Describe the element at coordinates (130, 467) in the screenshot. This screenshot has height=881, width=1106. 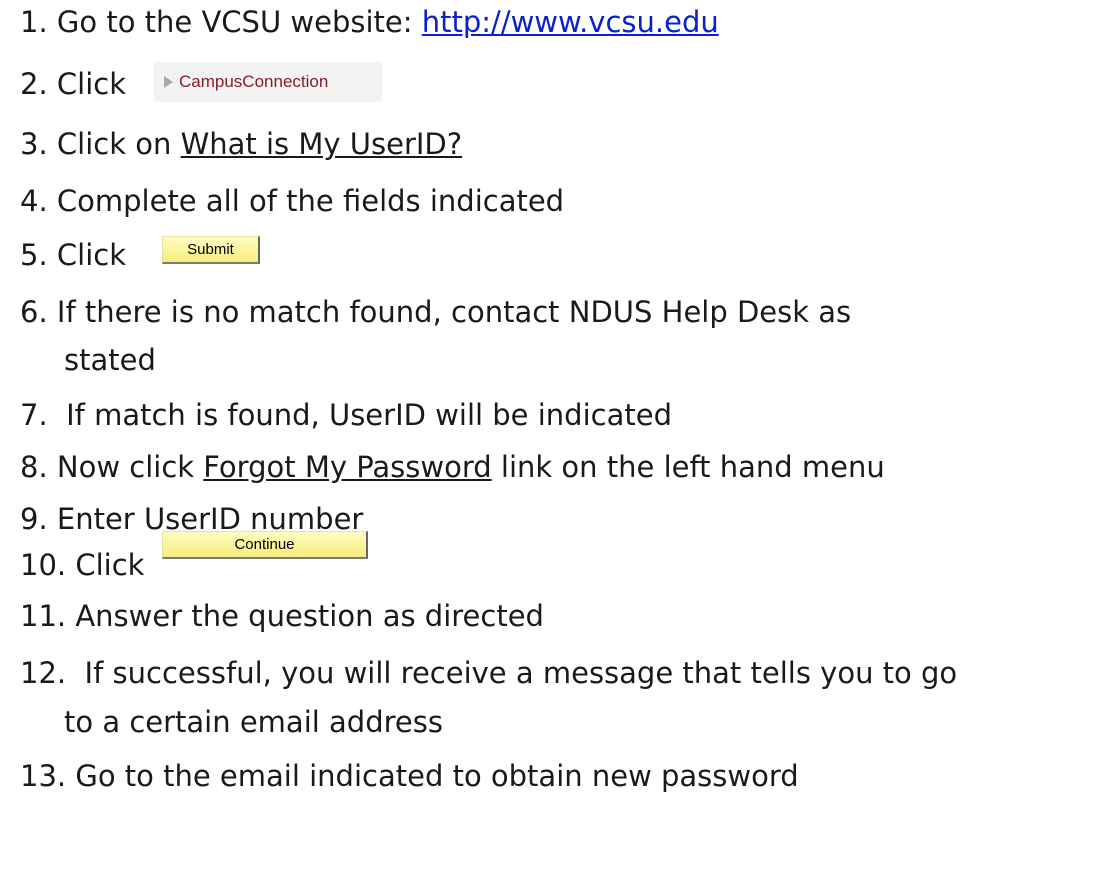
I see `step-text: Now click` at that location.